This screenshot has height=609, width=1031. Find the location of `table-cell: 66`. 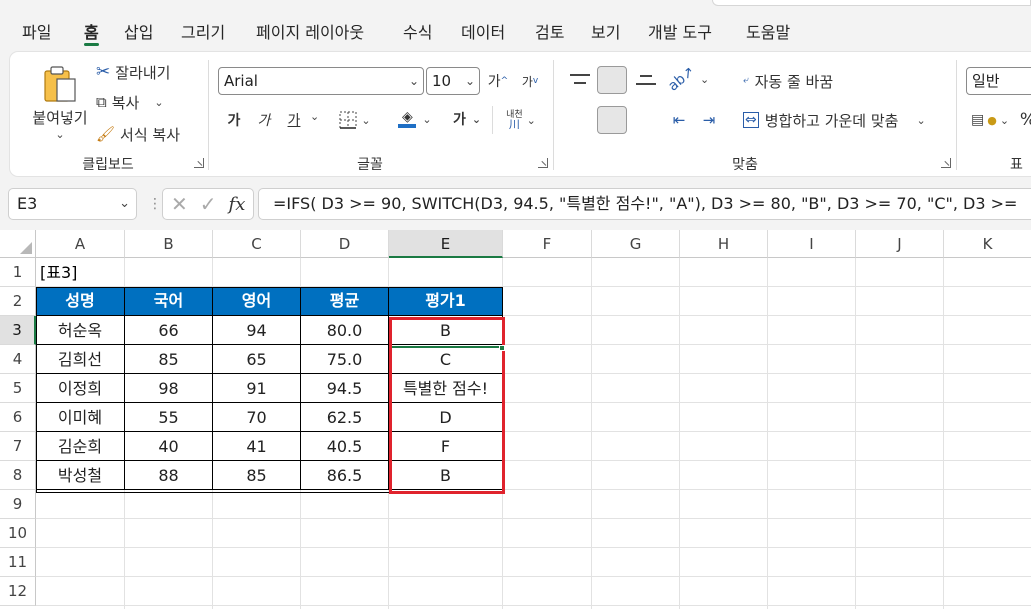

table-cell: 66 is located at coordinates (169, 330).